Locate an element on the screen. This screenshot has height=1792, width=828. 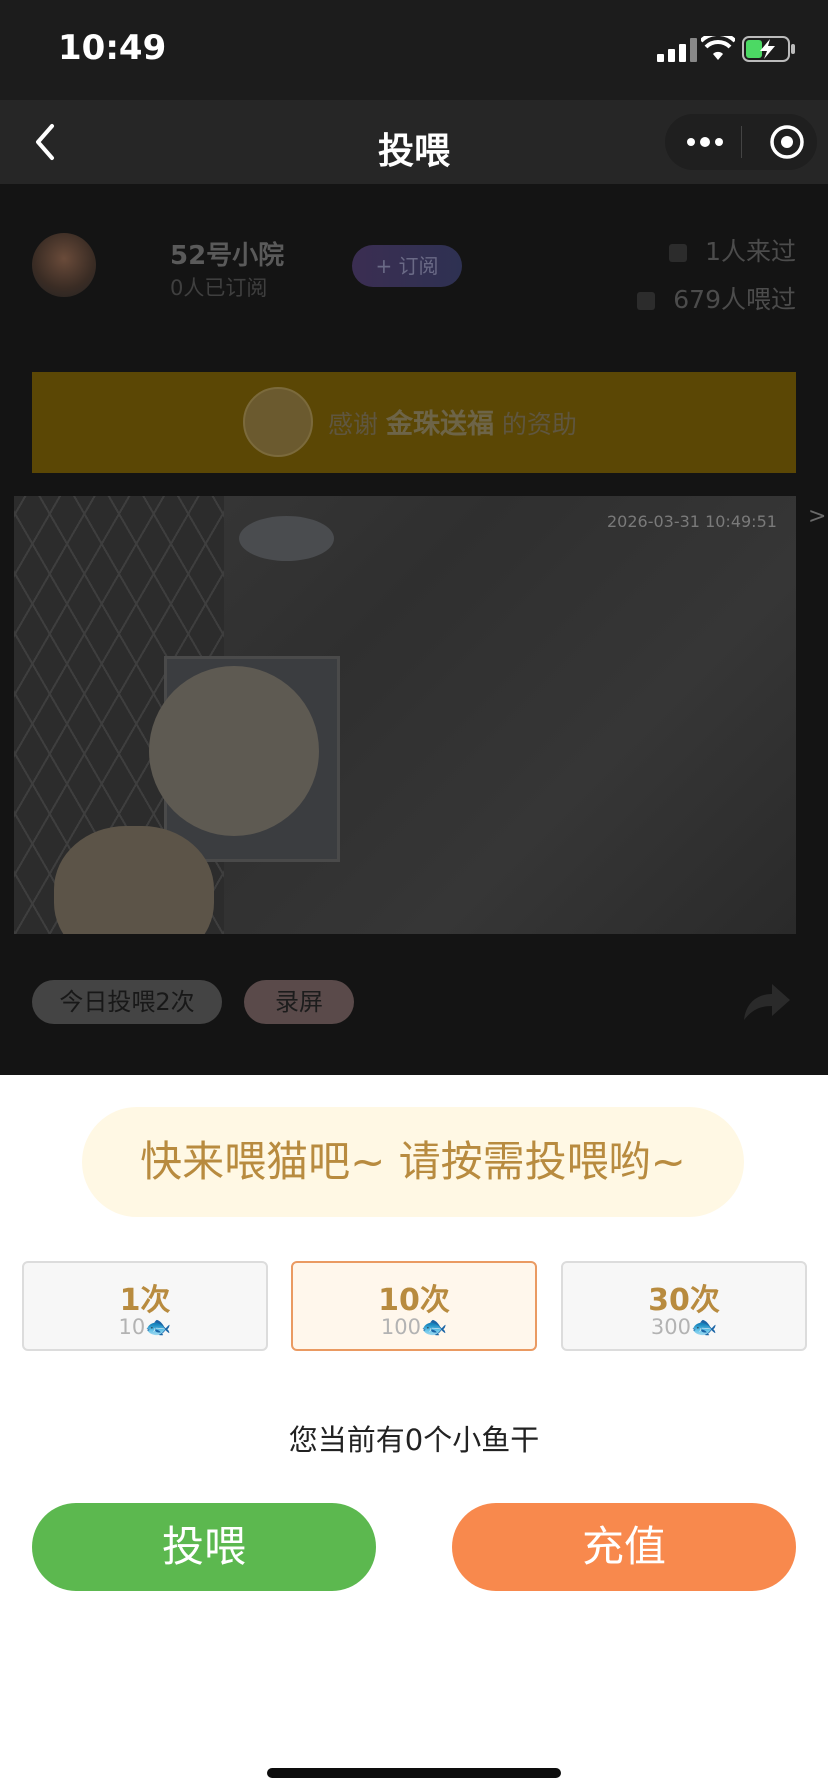
wifi-icon is located at coordinates (718, 48).